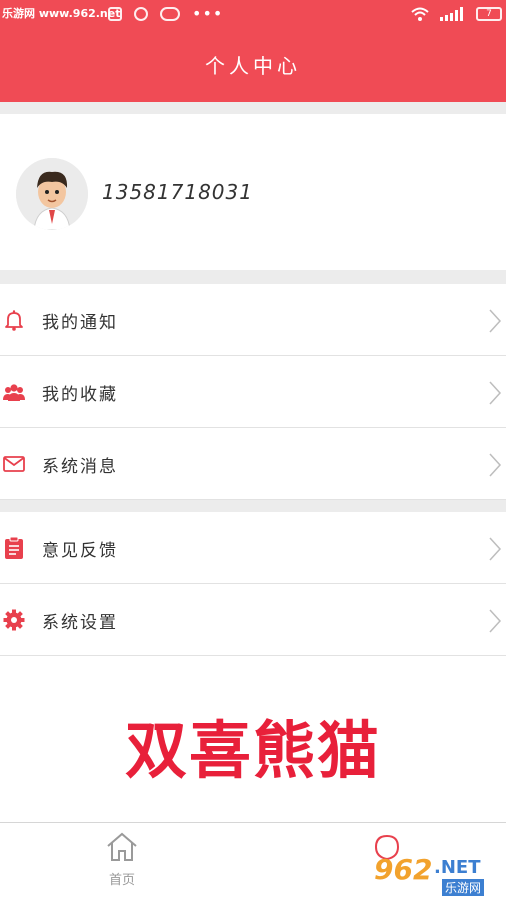  What do you see at coordinates (80, 323) in the screenshot?
I see `menu-item-label: 我的通知` at bounding box center [80, 323].